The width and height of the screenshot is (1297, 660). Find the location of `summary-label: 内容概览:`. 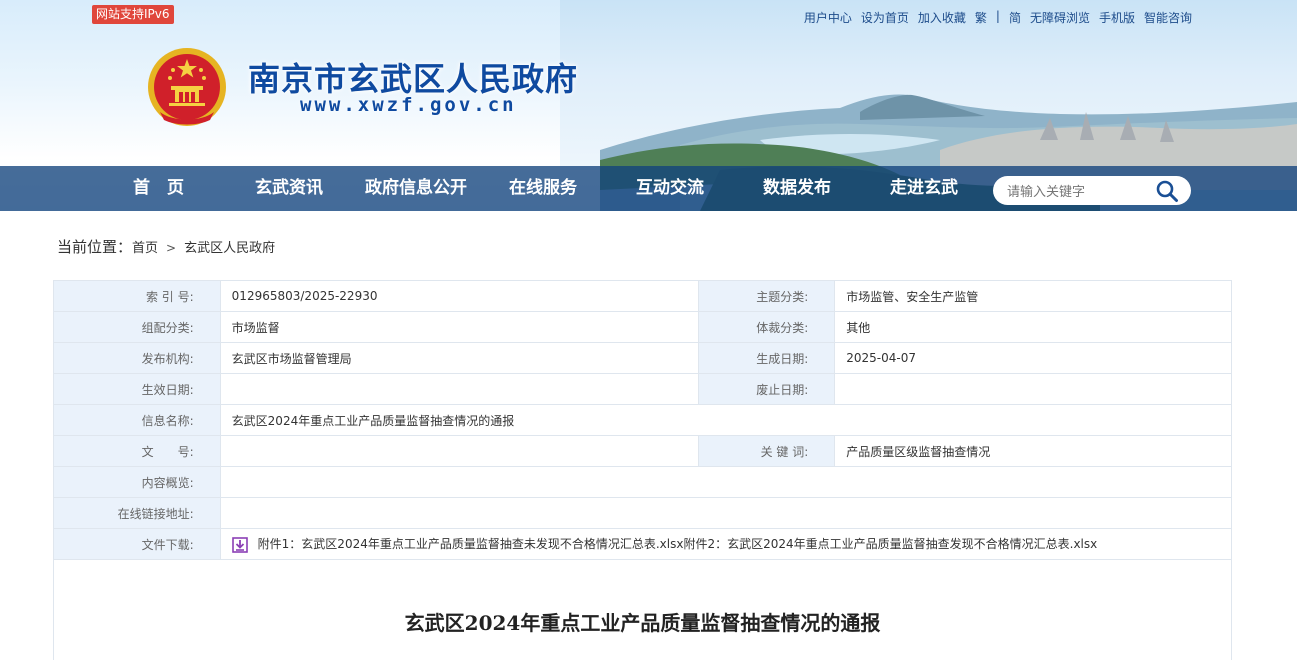

summary-label: 内容概览: is located at coordinates (137, 482).